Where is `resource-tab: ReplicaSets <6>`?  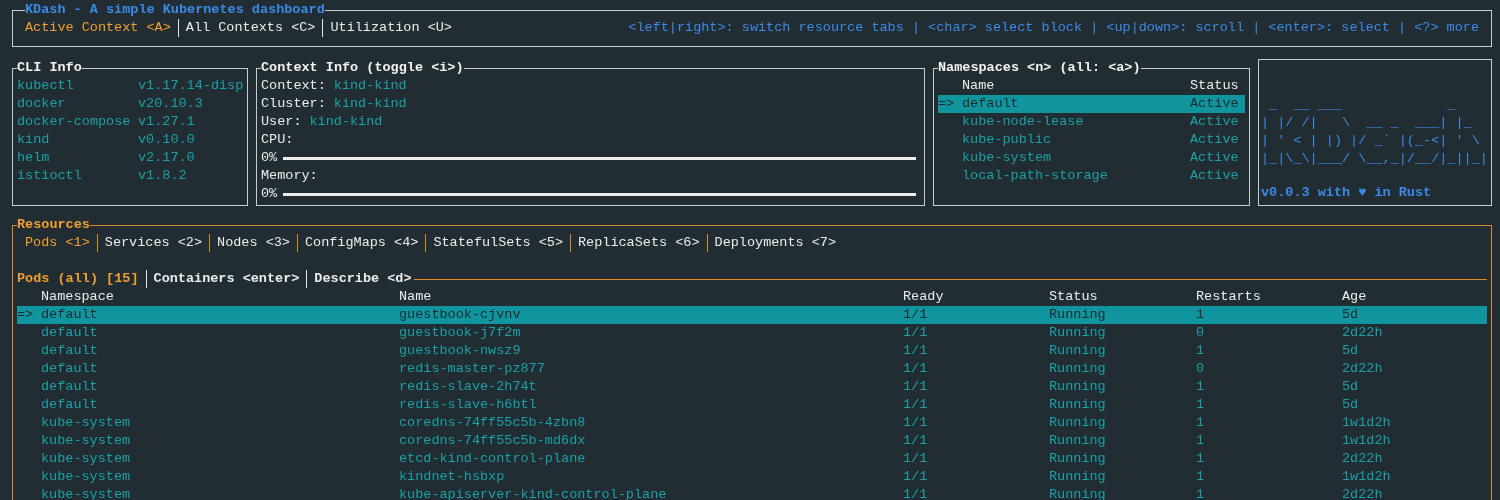 resource-tab: ReplicaSets <6> is located at coordinates (639, 243).